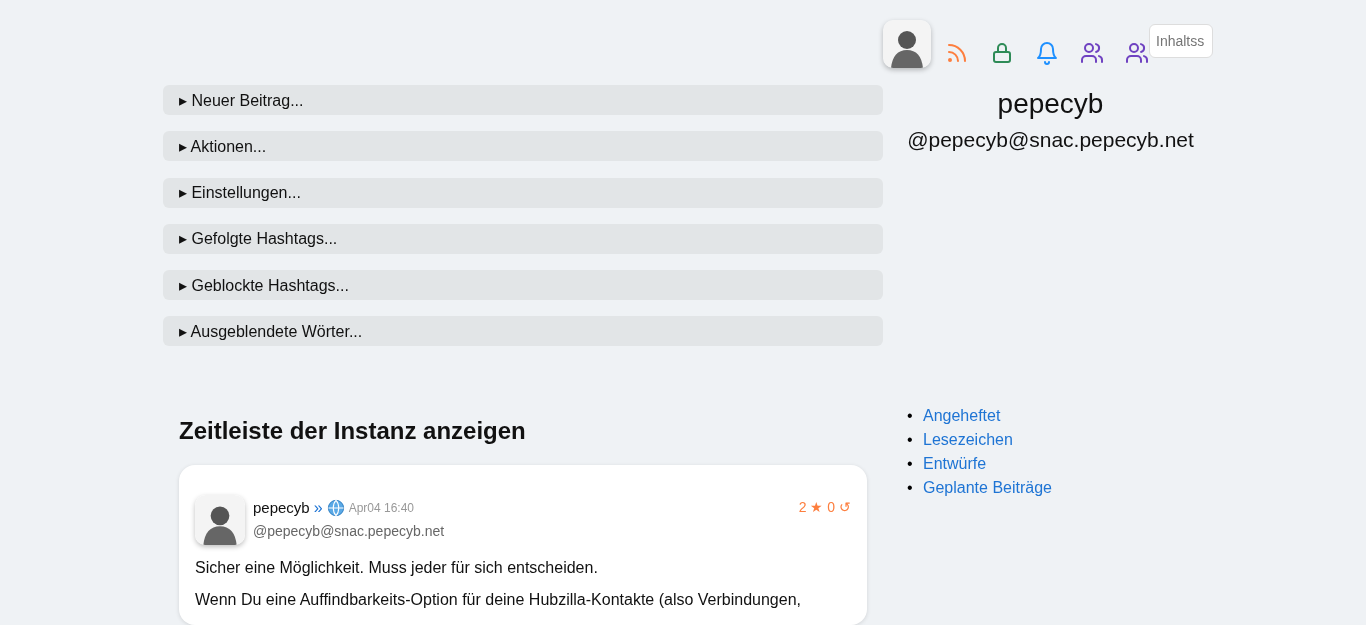 The height and width of the screenshot is (625, 1366). What do you see at coordinates (955, 463) in the screenshot?
I see `sidebar-link: Entwürfe` at bounding box center [955, 463].